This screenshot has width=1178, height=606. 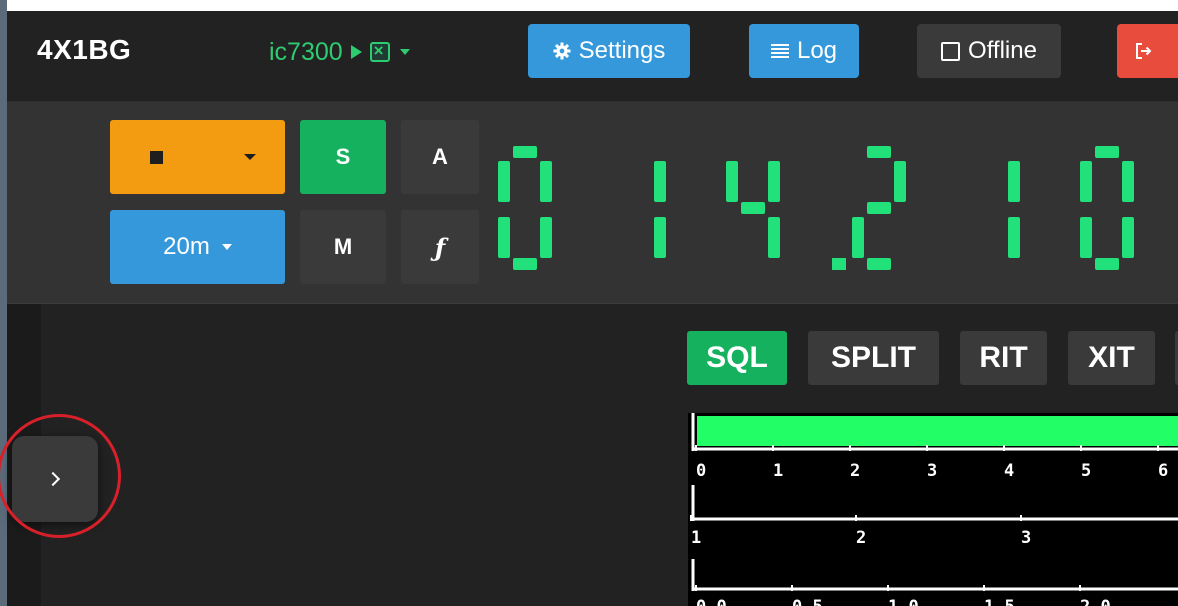 I want to click on list-icon, so click(x=779, y=51).